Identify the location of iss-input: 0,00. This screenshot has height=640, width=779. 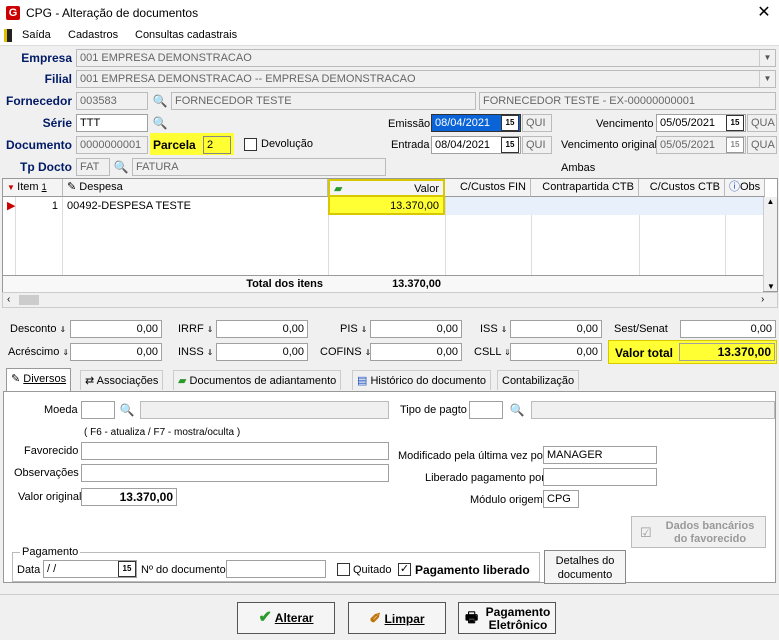
(556, 329).